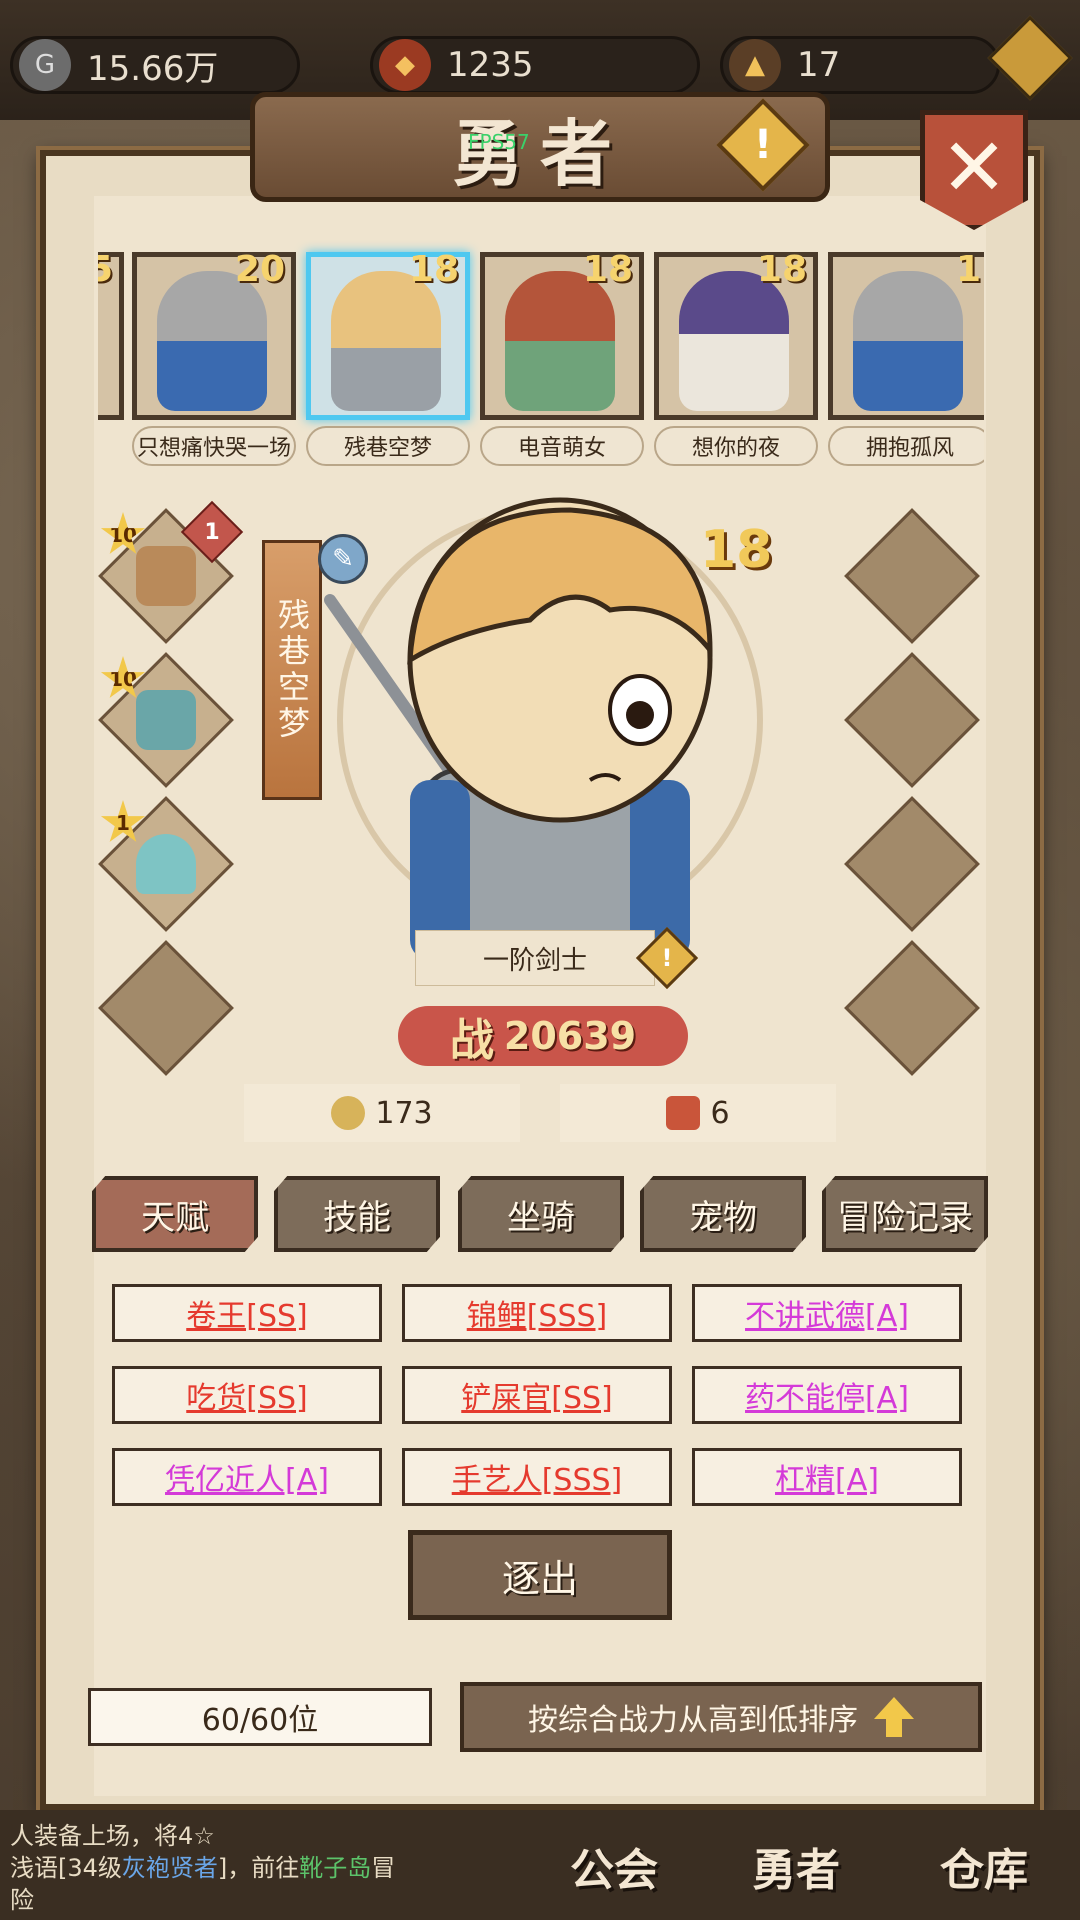 Image resolution: width=1080 pixels, height=1920 pixels. What do you see at coordinates (499, 142) in the screenshot?
I see `fps-counter: FPS57` at bounding box center [499, 142].